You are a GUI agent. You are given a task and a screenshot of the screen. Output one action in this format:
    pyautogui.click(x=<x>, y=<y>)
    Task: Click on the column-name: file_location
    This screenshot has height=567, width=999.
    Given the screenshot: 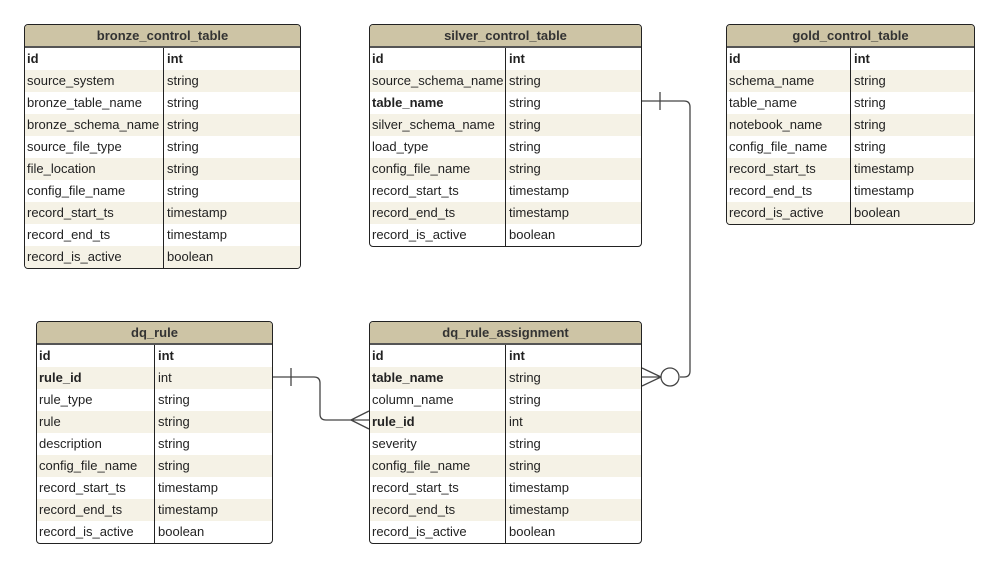 What is the action you would take?
    pyautogui.click(x=94, y=169)
    